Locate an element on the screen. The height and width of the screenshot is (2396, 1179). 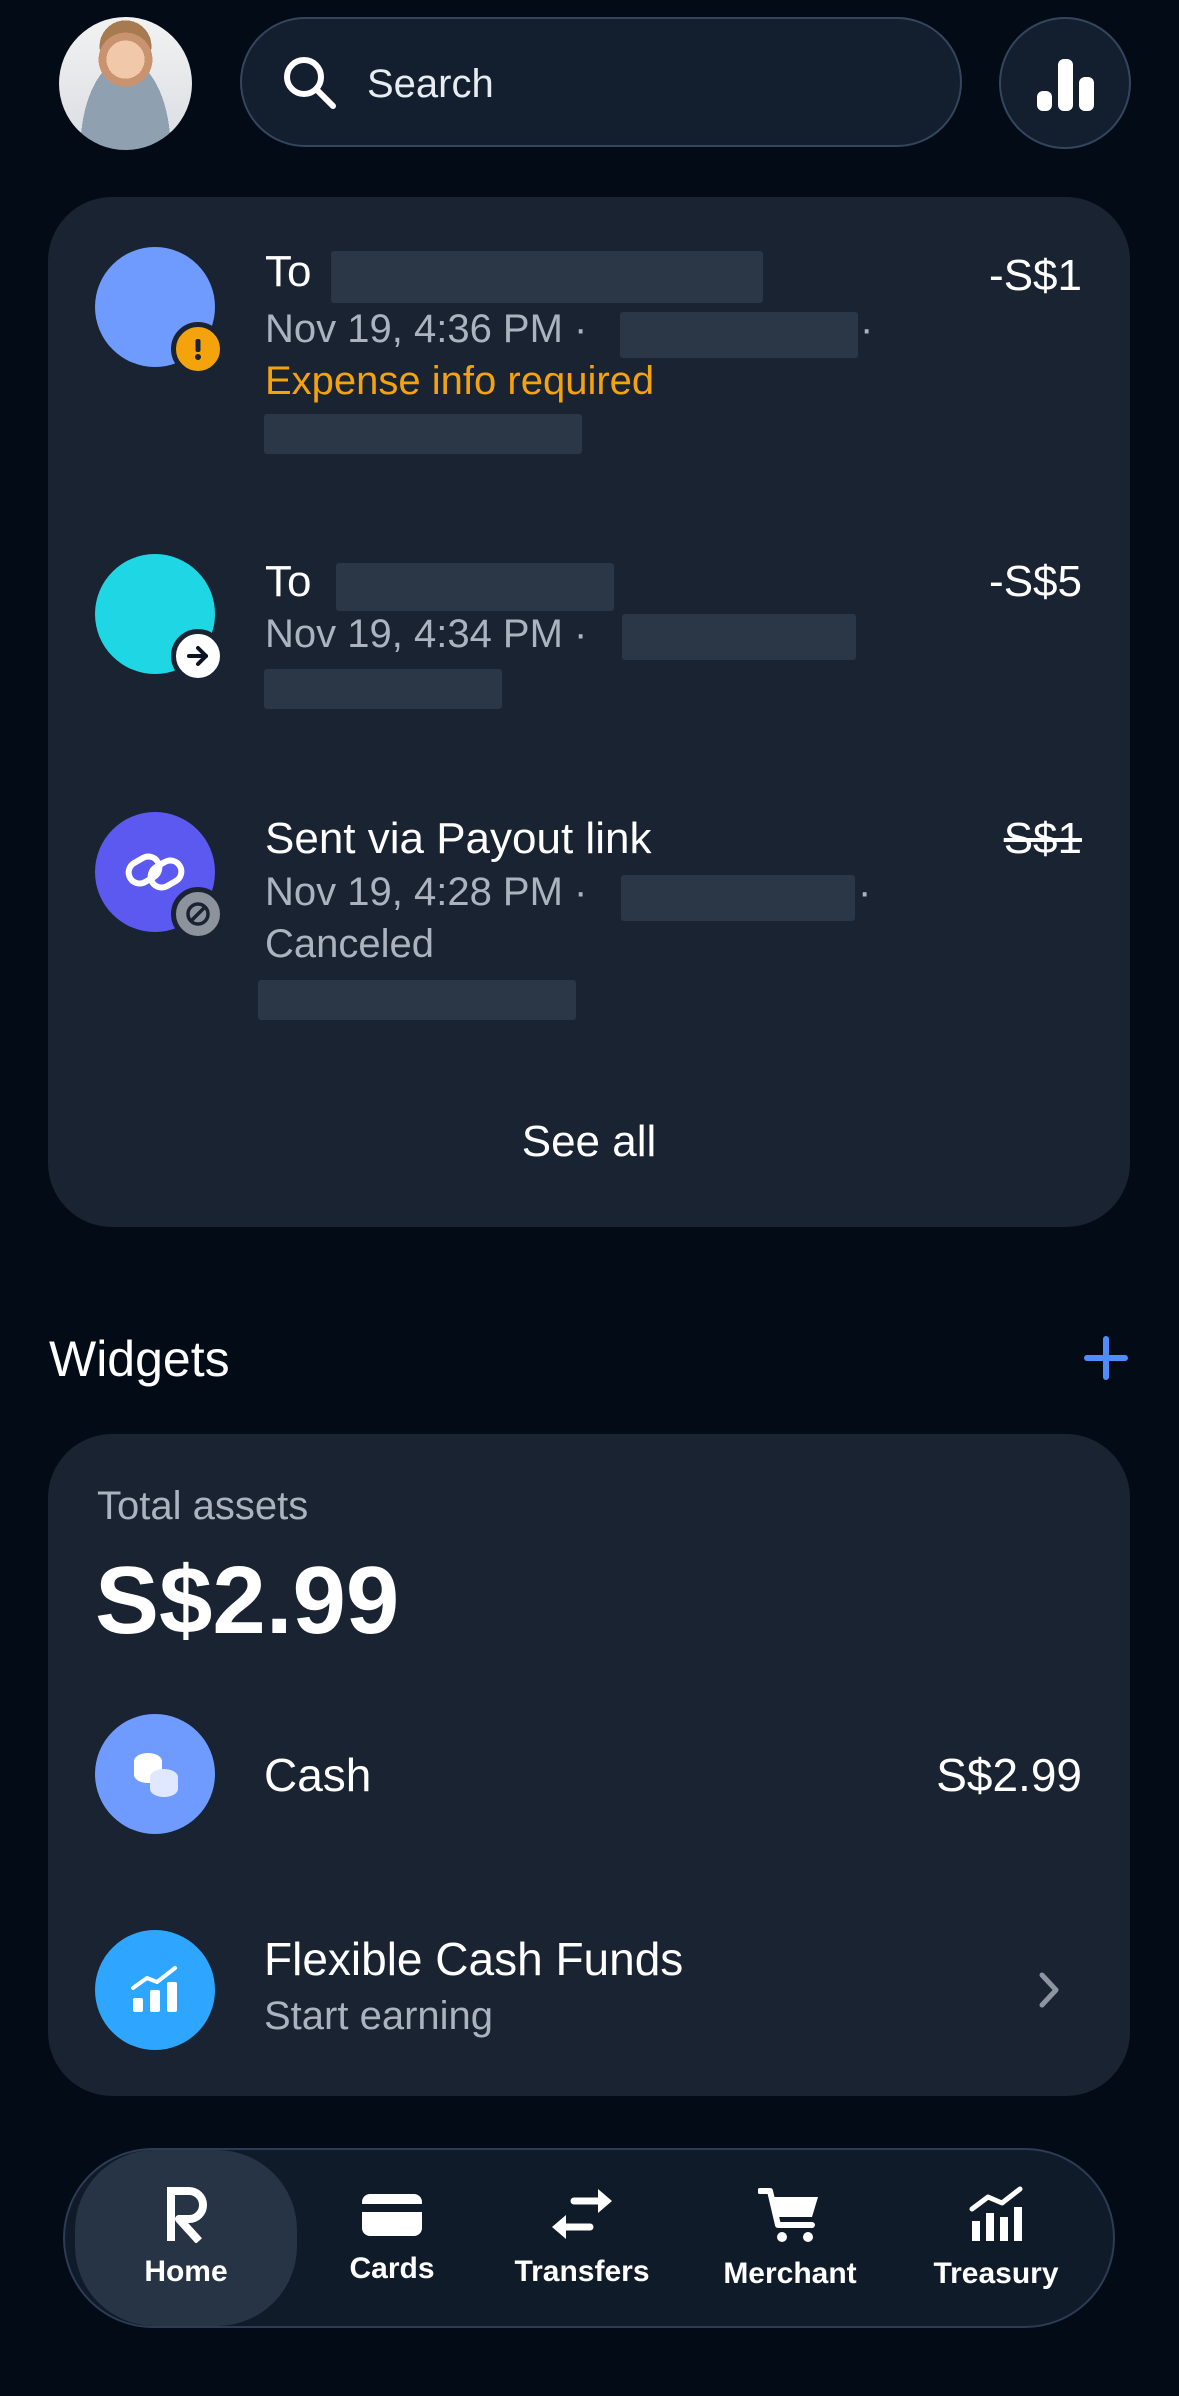
transaction-row: To Nov 19, 4:34 PM · -S$5 is located at coordinates (589, 617).